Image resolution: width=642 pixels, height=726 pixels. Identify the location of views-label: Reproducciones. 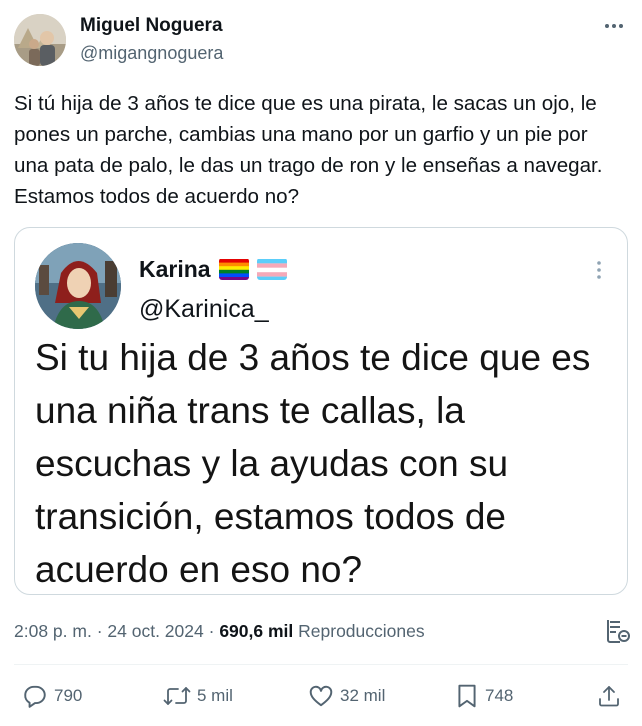
(361, 631).